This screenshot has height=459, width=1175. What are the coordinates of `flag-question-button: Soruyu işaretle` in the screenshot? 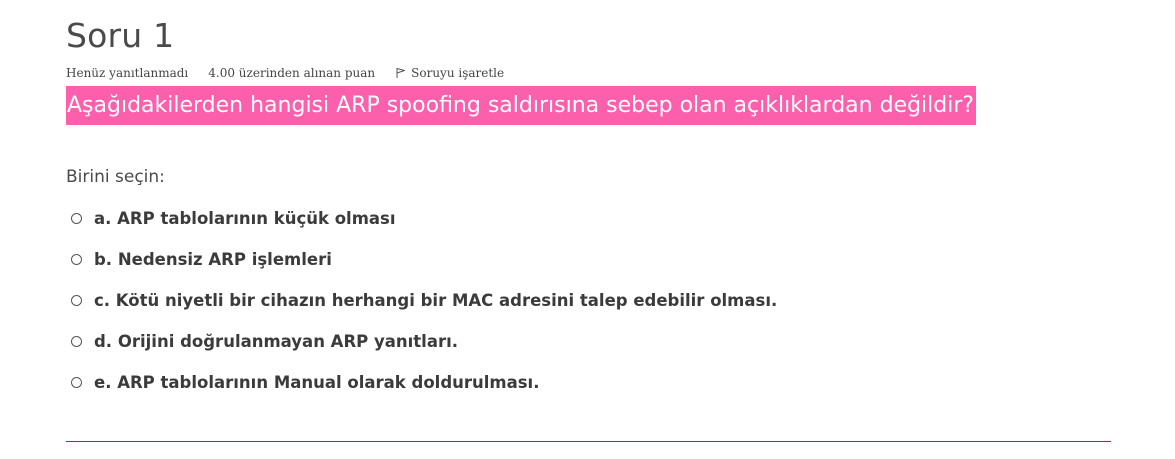 It's located at (449, 73).